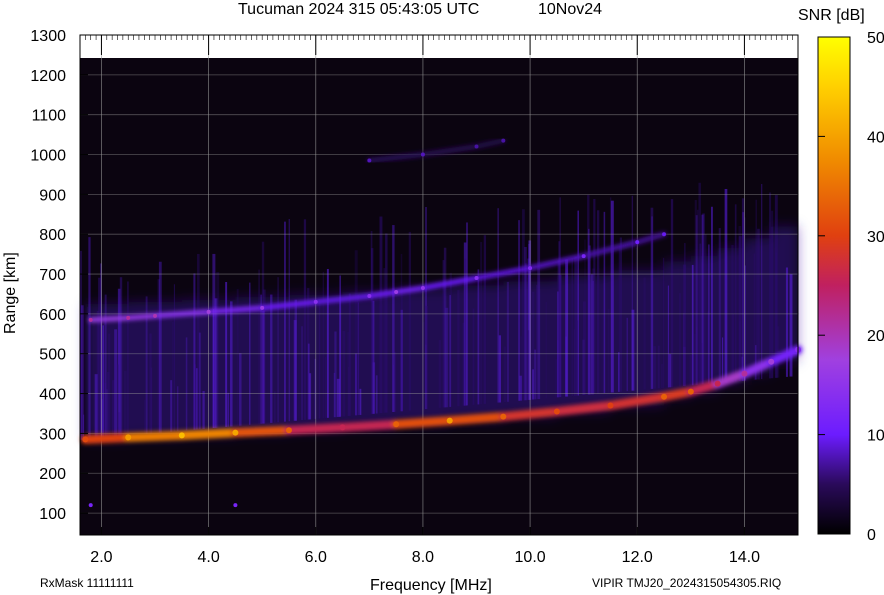 Image resolution: width=884 pixels, height=595 pixels. What do you see at coordinates (358, 9) in the screenshot?
I see `chart-title: Tucuman 2024 315 05:43:05 UTC` at bounding box center [358, 9].